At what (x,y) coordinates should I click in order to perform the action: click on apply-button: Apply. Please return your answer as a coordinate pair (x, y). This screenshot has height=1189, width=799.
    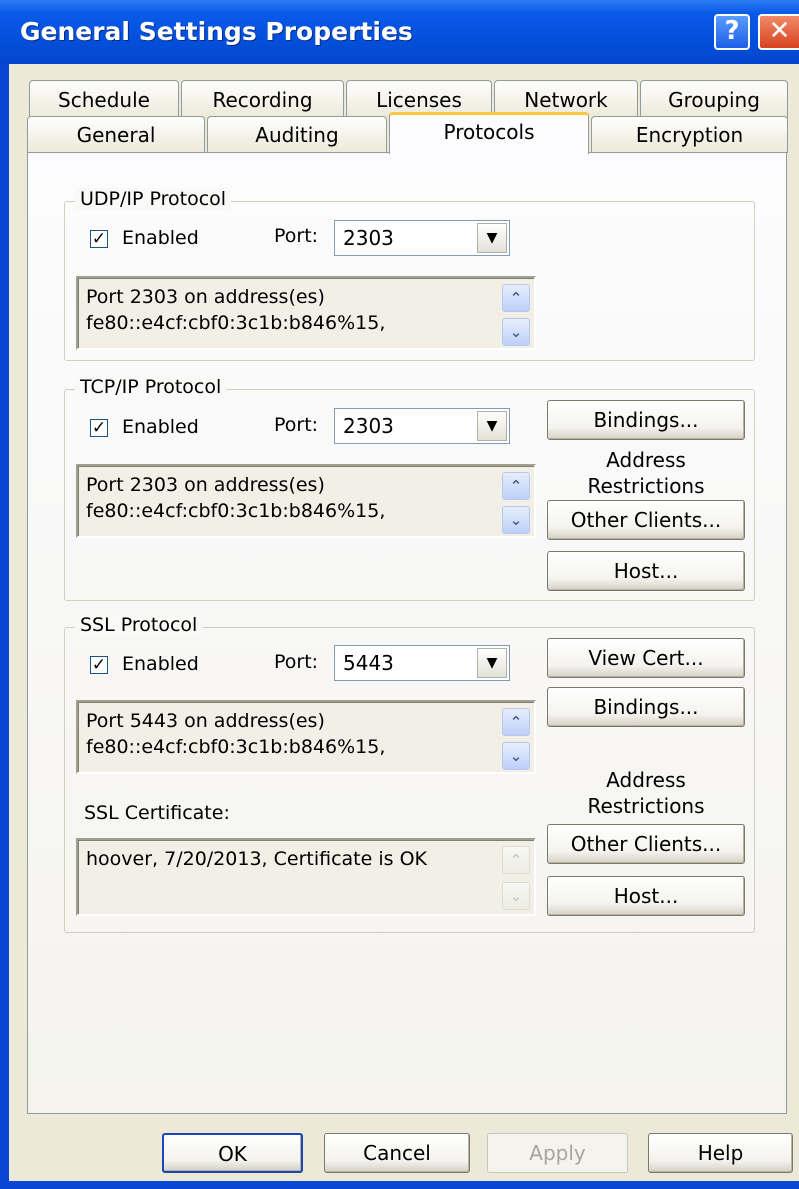
    Looking at the image, I should click on (557, 1153).